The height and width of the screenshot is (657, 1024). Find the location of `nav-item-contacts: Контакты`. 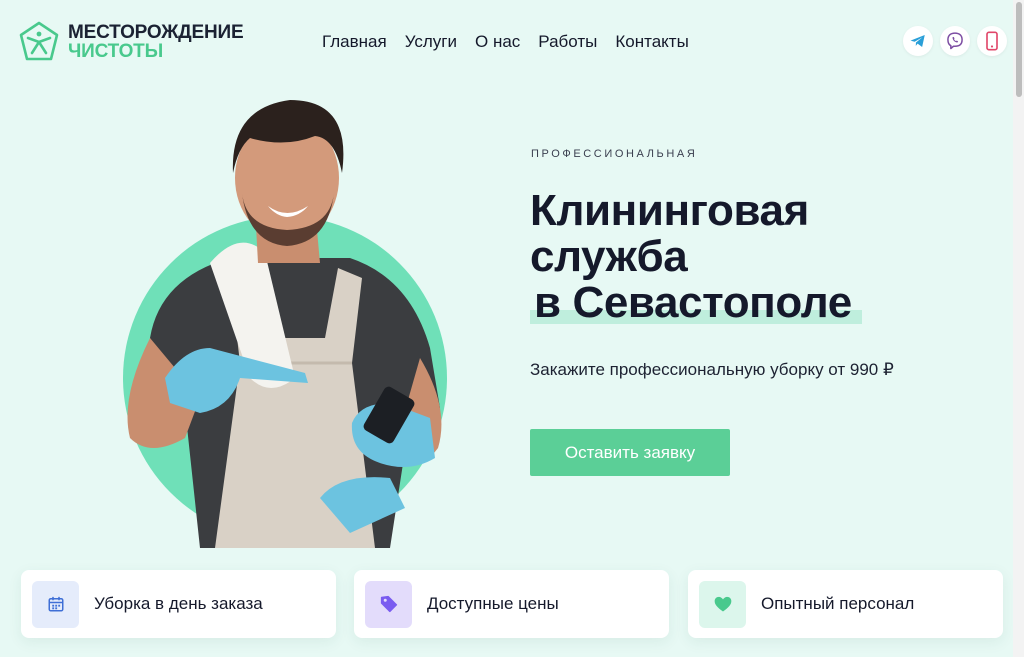

nav-item-contacts: Контакты is located at coordinates (651, 42).